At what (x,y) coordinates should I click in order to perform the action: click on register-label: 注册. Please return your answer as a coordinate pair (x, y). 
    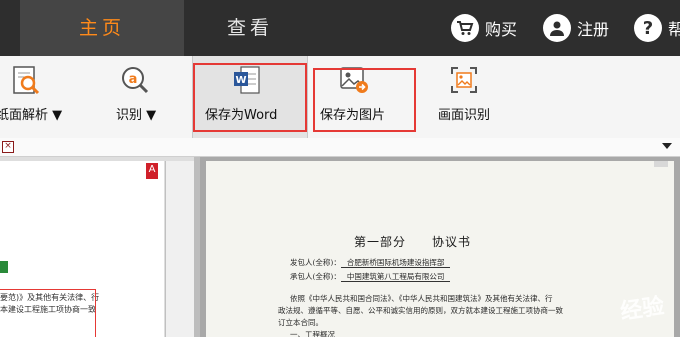
    Looking at the image, I should click on (593, 29).